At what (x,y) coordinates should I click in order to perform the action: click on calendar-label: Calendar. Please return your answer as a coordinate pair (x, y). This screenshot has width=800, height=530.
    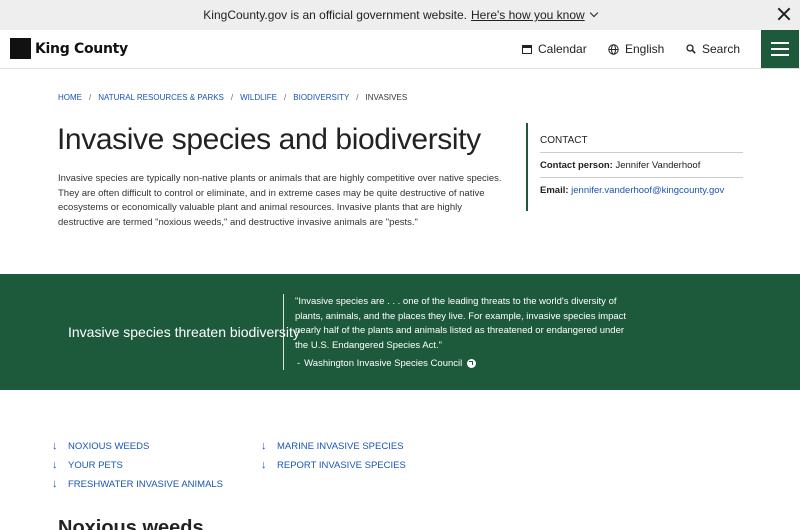
    Looking at the image, I should click on (562, 49).